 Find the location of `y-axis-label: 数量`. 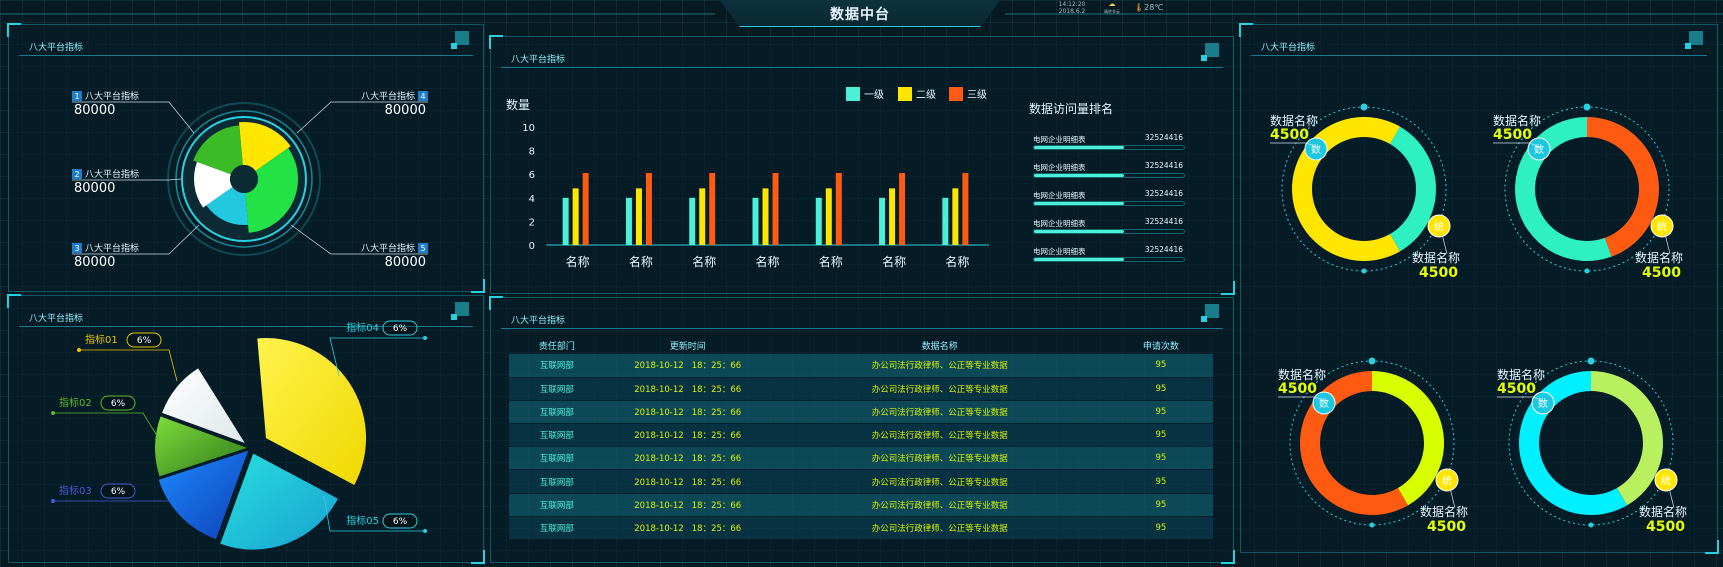

y-axis-label: 数量 is located at coordinates (518, 104).